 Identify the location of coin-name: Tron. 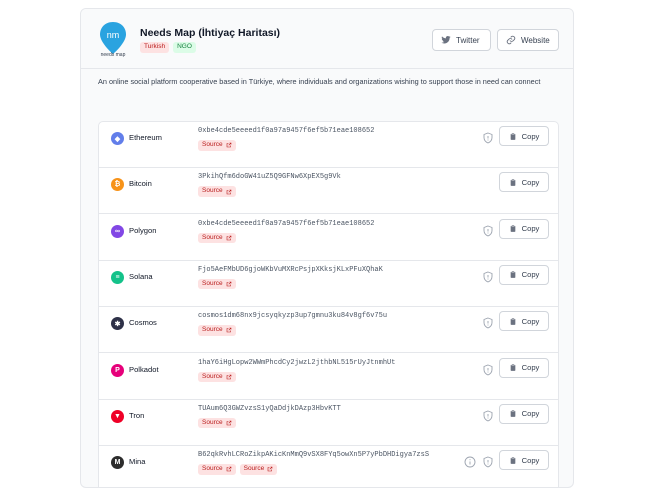
(137, 415).